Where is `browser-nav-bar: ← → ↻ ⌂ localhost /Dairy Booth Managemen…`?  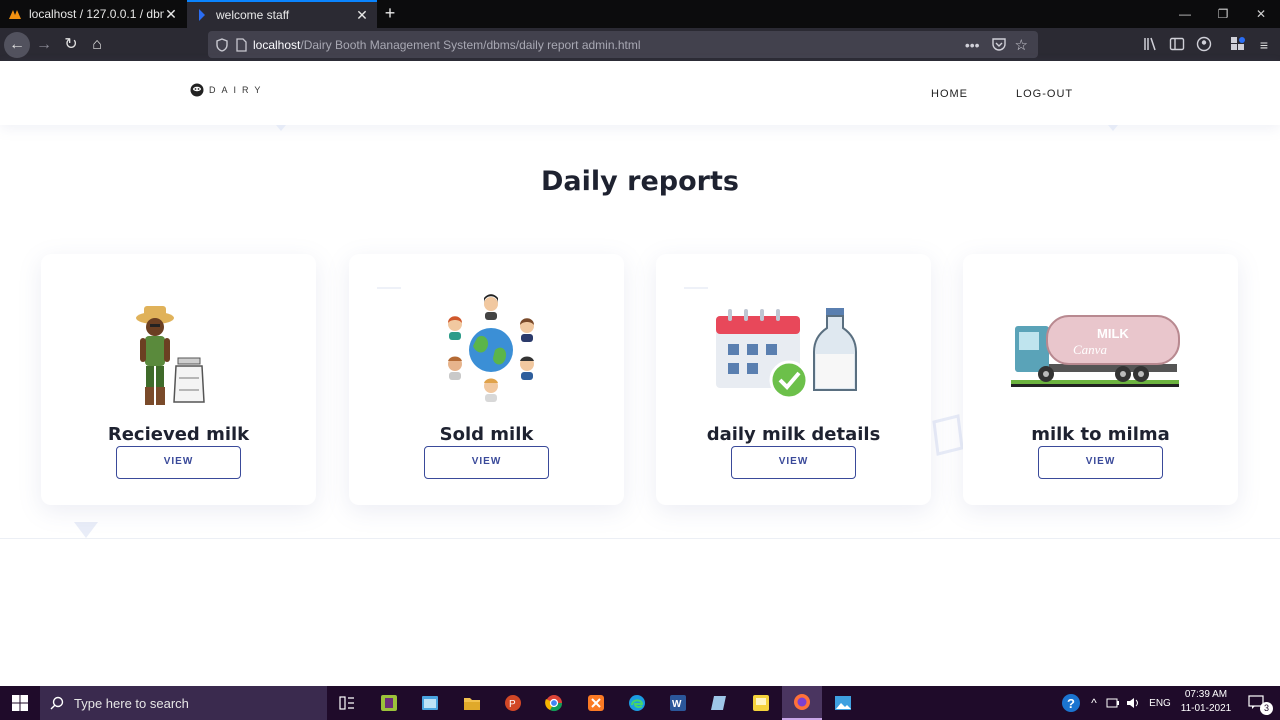 browser-nav-bar: ← → ↻ ⌂ localhost /Dairy Booth Managemen… is located at coordinates (640, 44).